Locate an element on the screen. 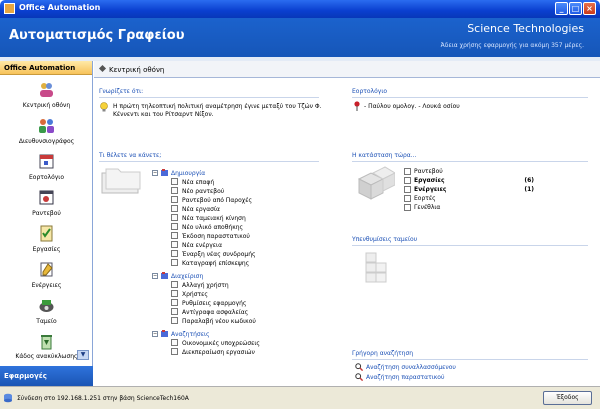  status-row-feasts: Εορτές is located at coordinates (474, 199).